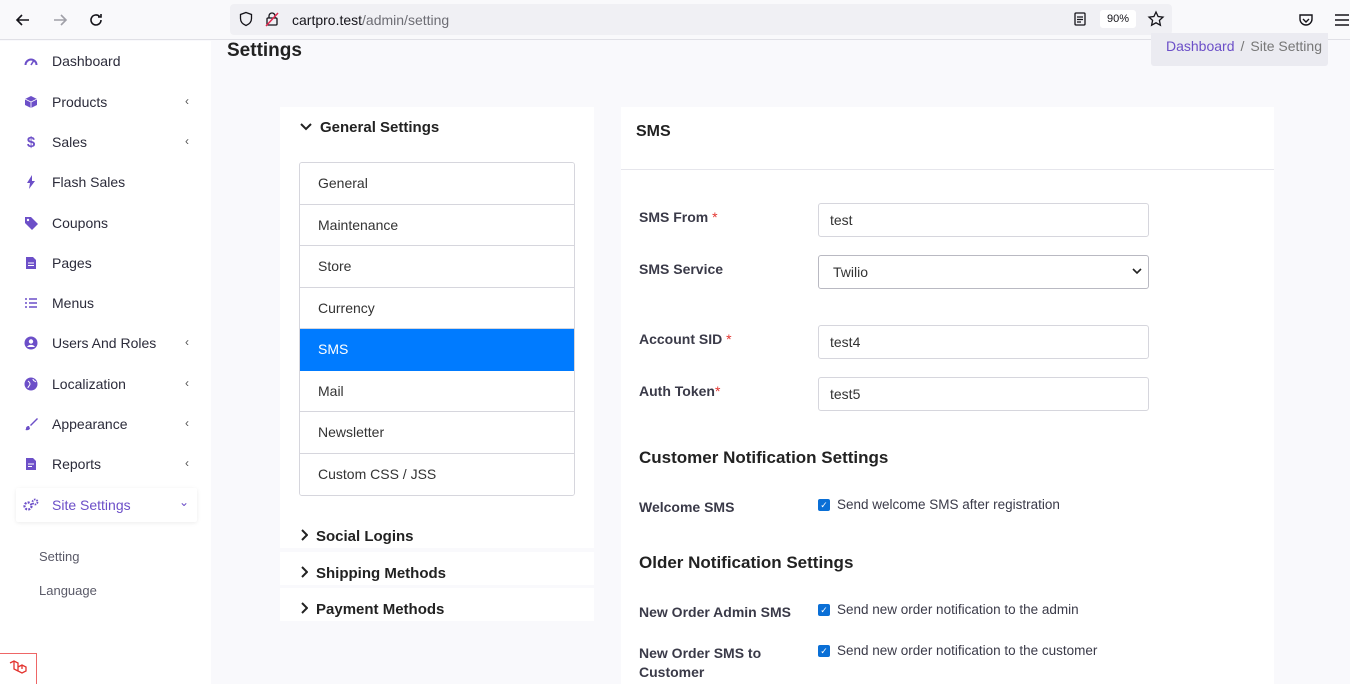 The image size is (1350, 684). I want to click on globe-icon, so click(31, 384).